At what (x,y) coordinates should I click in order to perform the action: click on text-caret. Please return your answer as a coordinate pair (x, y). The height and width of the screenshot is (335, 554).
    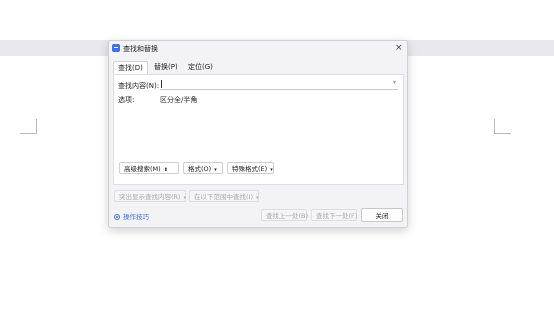
    Looking at the image, I should click on (161, 84).